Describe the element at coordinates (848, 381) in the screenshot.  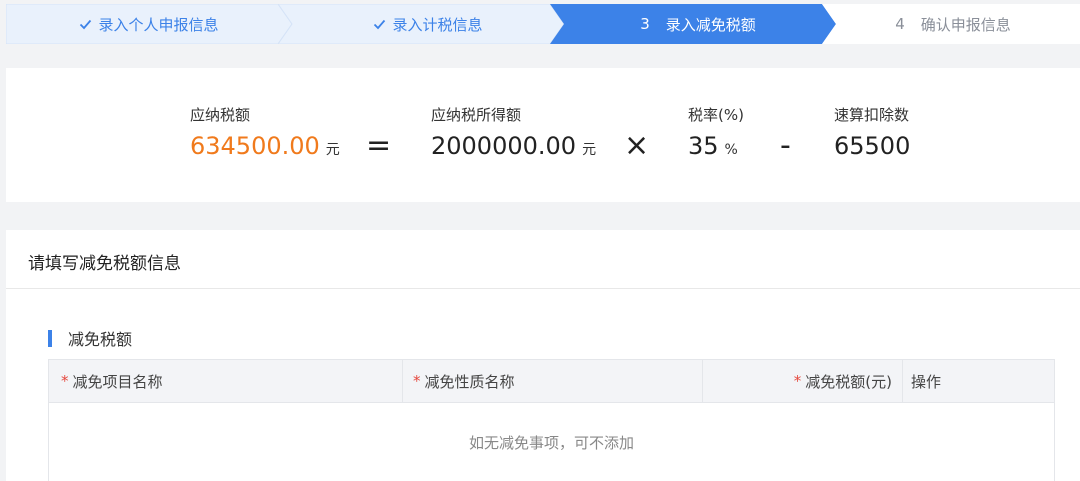
I see `column-label: 减免税额(元)` at that location.